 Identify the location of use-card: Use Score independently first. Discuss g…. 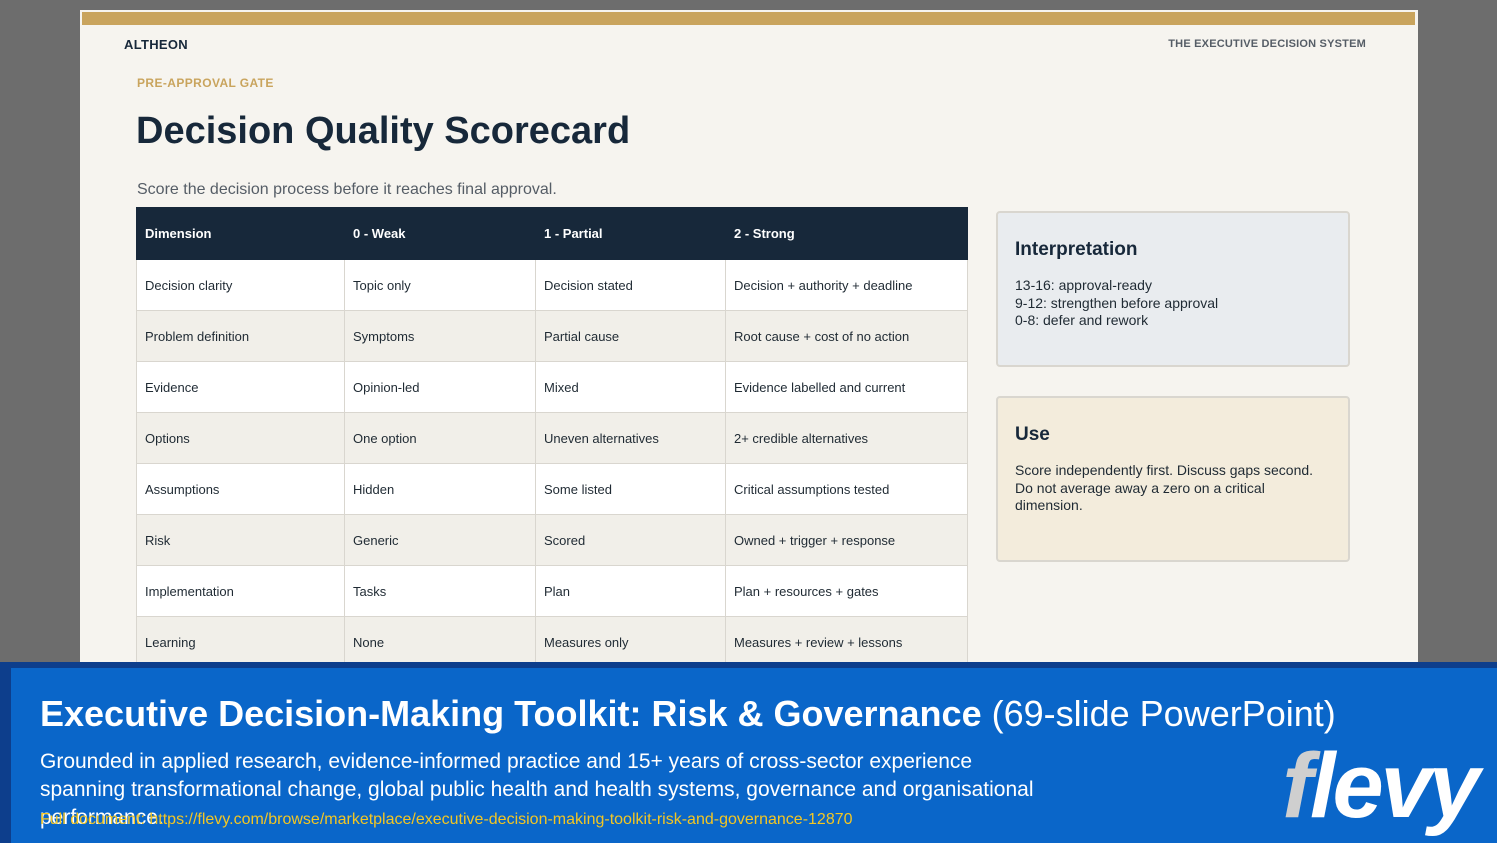
(1173, 479).